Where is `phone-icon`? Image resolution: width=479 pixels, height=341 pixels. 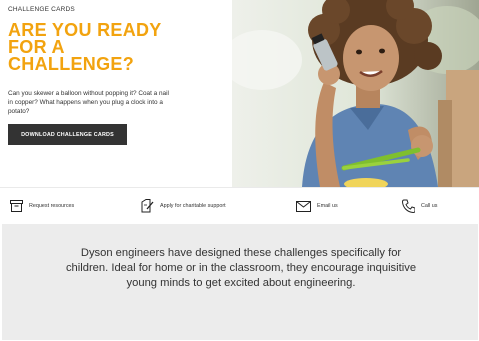 phone-icon is located at coordinates (408, 206).